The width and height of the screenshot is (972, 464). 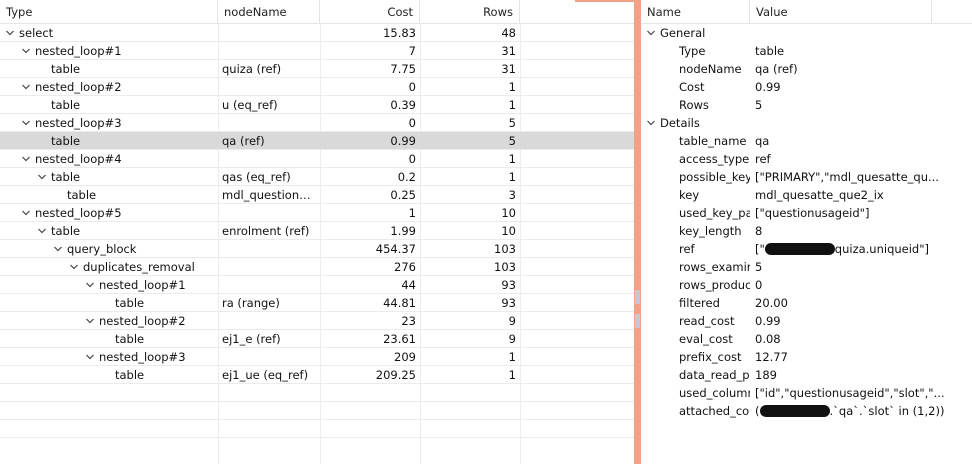 What do you see at coordinates (861, 375) in the screenshot?
I see `property-value: 189` at bounding box center [861, 375].